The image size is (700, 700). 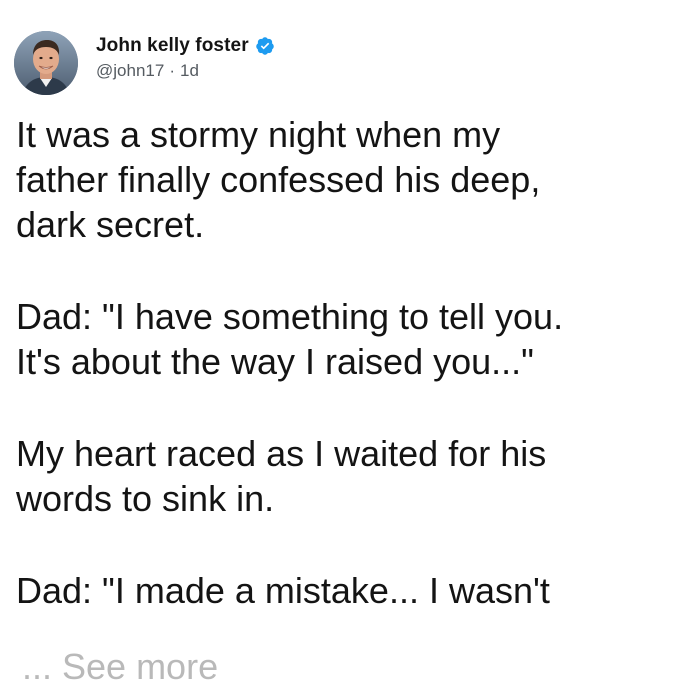 What do you see at coordinates (265, 46) in the screenshot?
I see `verified-badge-icon` at bounding box center [265, 46].